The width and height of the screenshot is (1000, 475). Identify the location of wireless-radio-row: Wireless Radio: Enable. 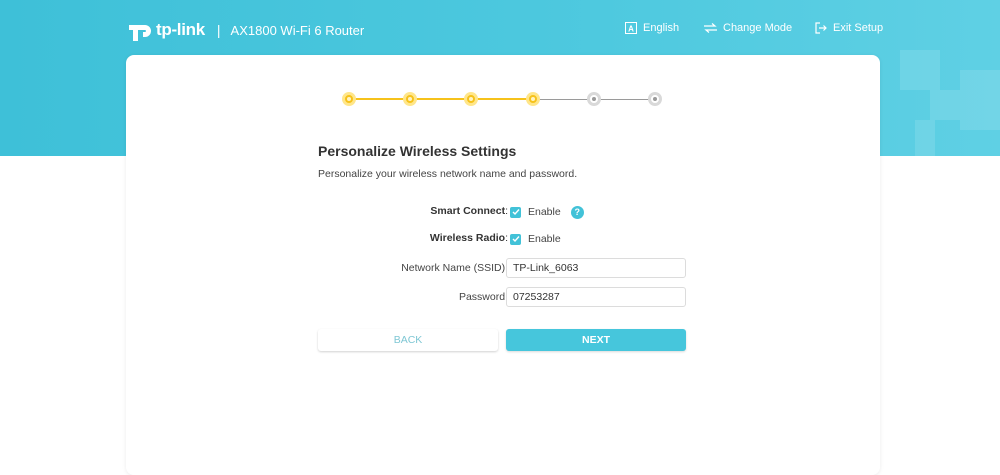
(518, 239).